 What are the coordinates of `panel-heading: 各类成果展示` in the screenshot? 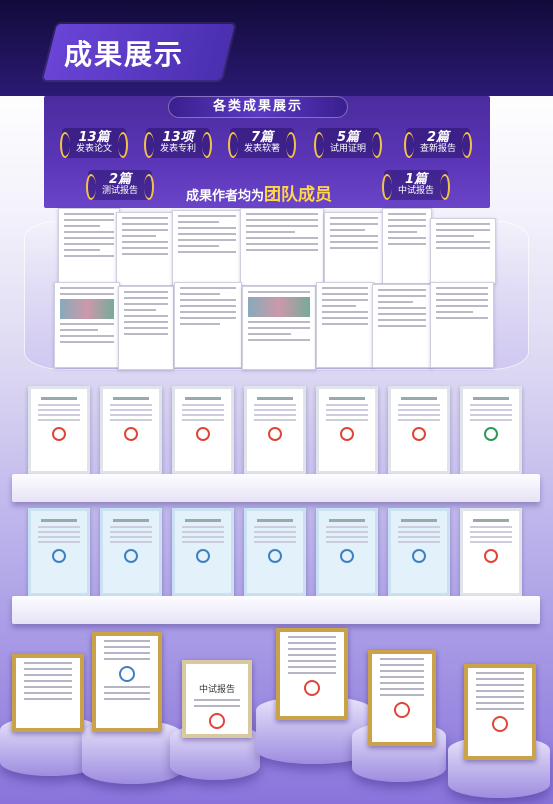 It's located at (258, 107).